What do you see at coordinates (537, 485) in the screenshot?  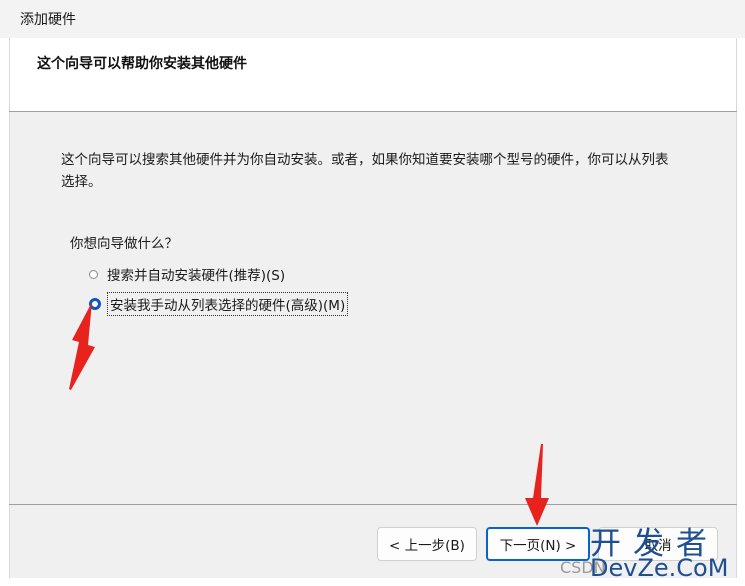 I see `annotation-arrow-down` at bounding box center [537, 485].